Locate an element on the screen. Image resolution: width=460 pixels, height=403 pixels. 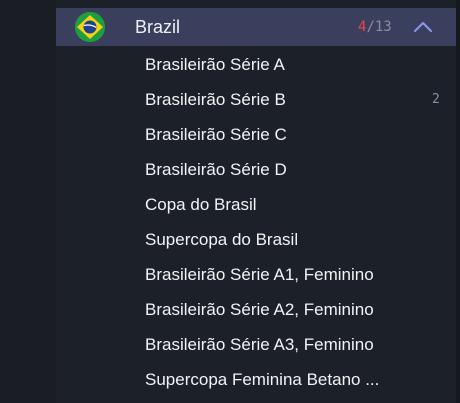
league-label: Copa do Brasil is located at coordinates (201, 204).